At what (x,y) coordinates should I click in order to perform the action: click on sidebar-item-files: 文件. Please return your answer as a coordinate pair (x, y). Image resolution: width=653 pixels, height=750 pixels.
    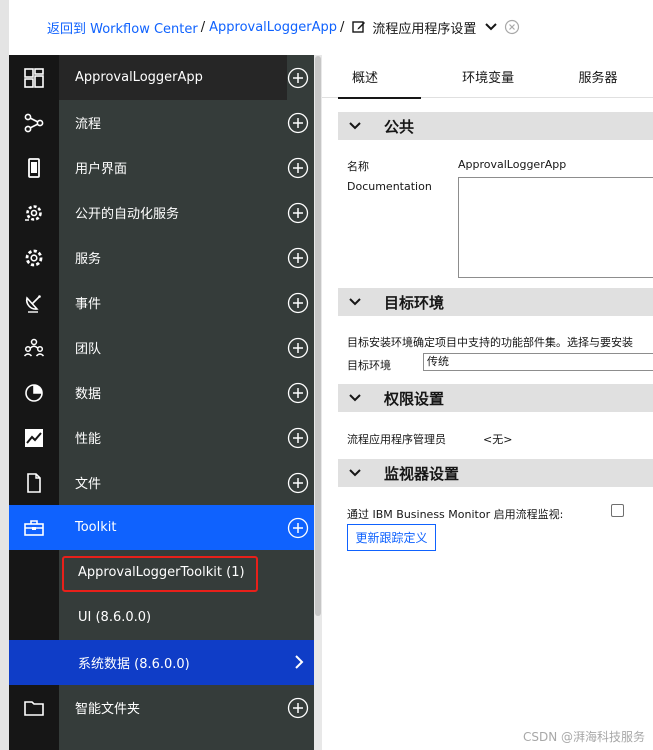
    Looking at the image, I should click on (161, 482).